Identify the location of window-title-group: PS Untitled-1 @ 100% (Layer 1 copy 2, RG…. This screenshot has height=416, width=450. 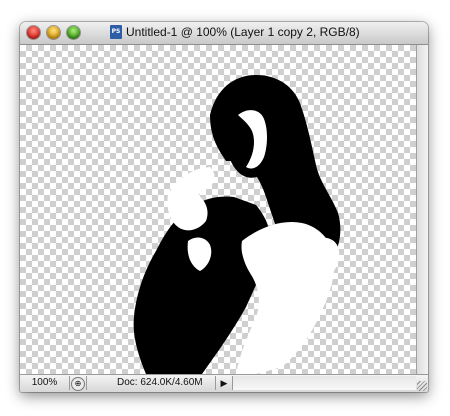
(235, 32).